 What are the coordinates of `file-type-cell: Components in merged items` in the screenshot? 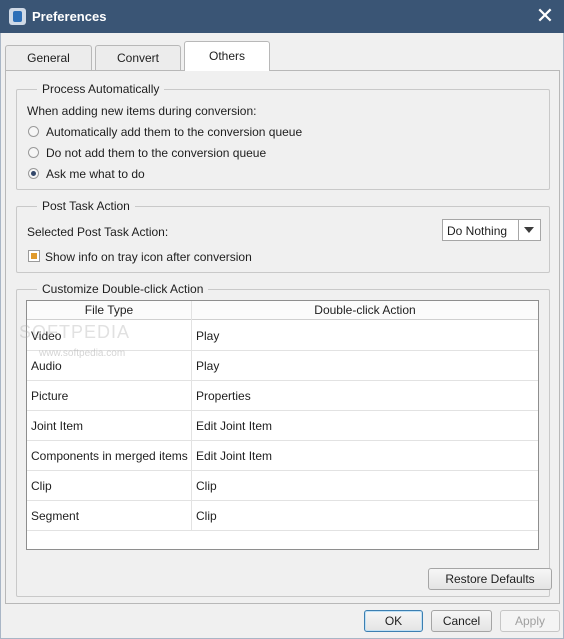 It's located at (109, 456).